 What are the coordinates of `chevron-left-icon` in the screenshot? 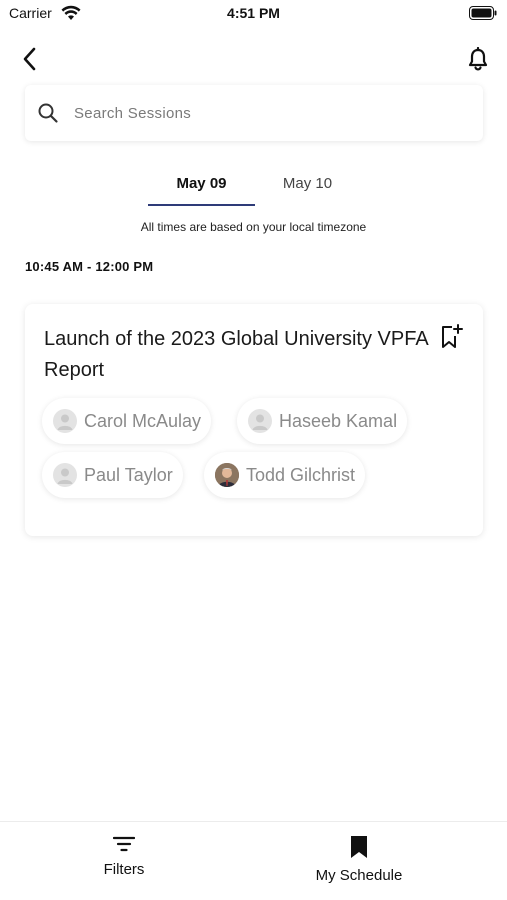 It's located at (29, 59).